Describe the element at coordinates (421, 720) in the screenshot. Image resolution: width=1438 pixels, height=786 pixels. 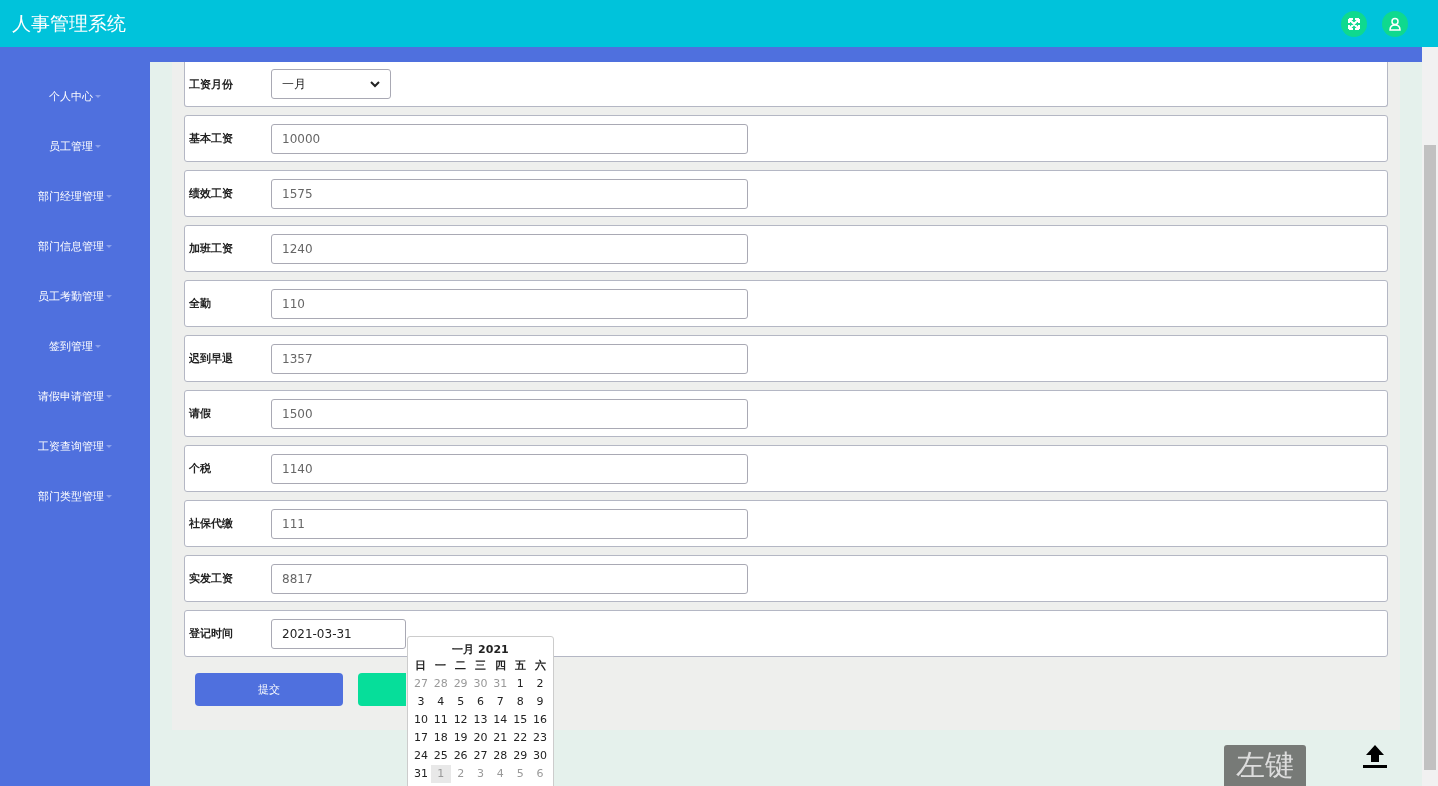
I see `calendar-day: 10` at that location.